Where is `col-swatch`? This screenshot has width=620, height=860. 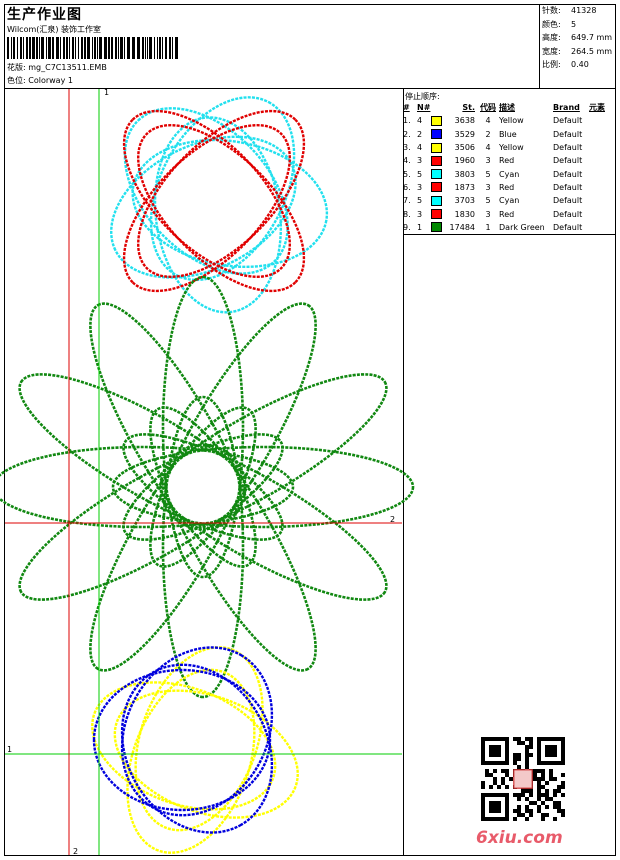 col-swatch is located at coordinates (439, 107).